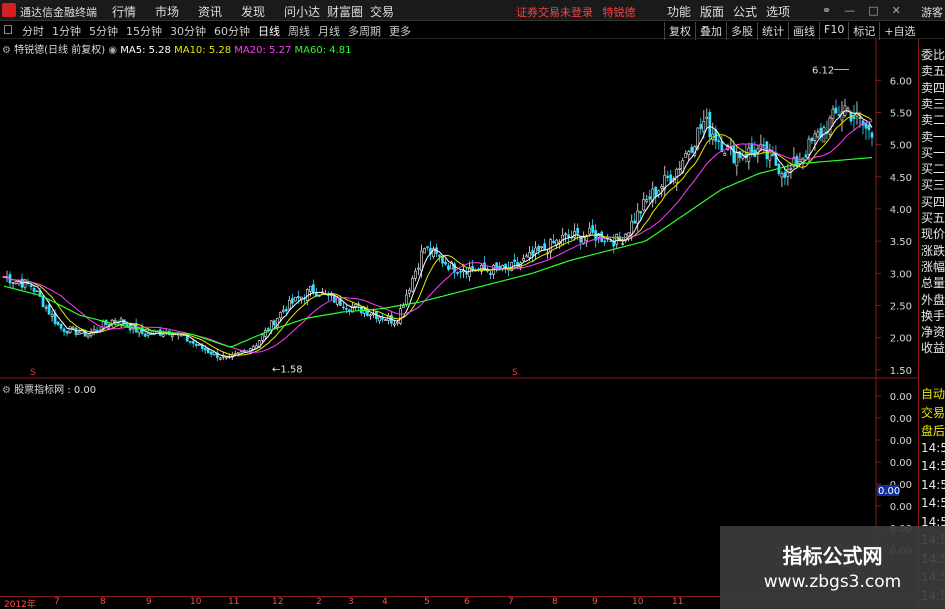  Describe the element at coordinates (901, 441) in the screenshot. I see `sub-tick-label: 0.00` at that location.